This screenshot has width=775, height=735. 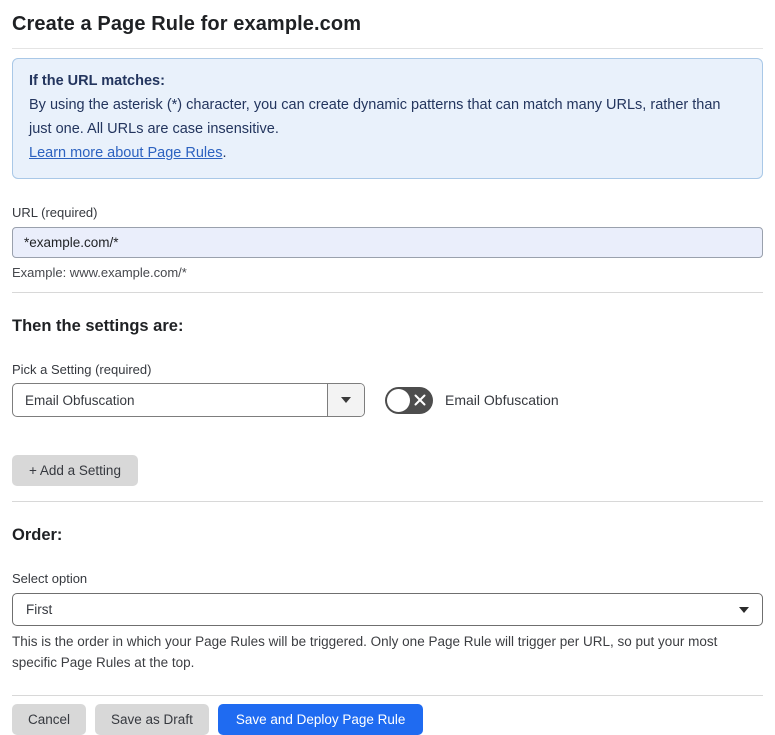 What do you see at coordinates (49, 719) in the screenshot?
I see `cancel-button: Cancel` at bounding box center [49, 719].